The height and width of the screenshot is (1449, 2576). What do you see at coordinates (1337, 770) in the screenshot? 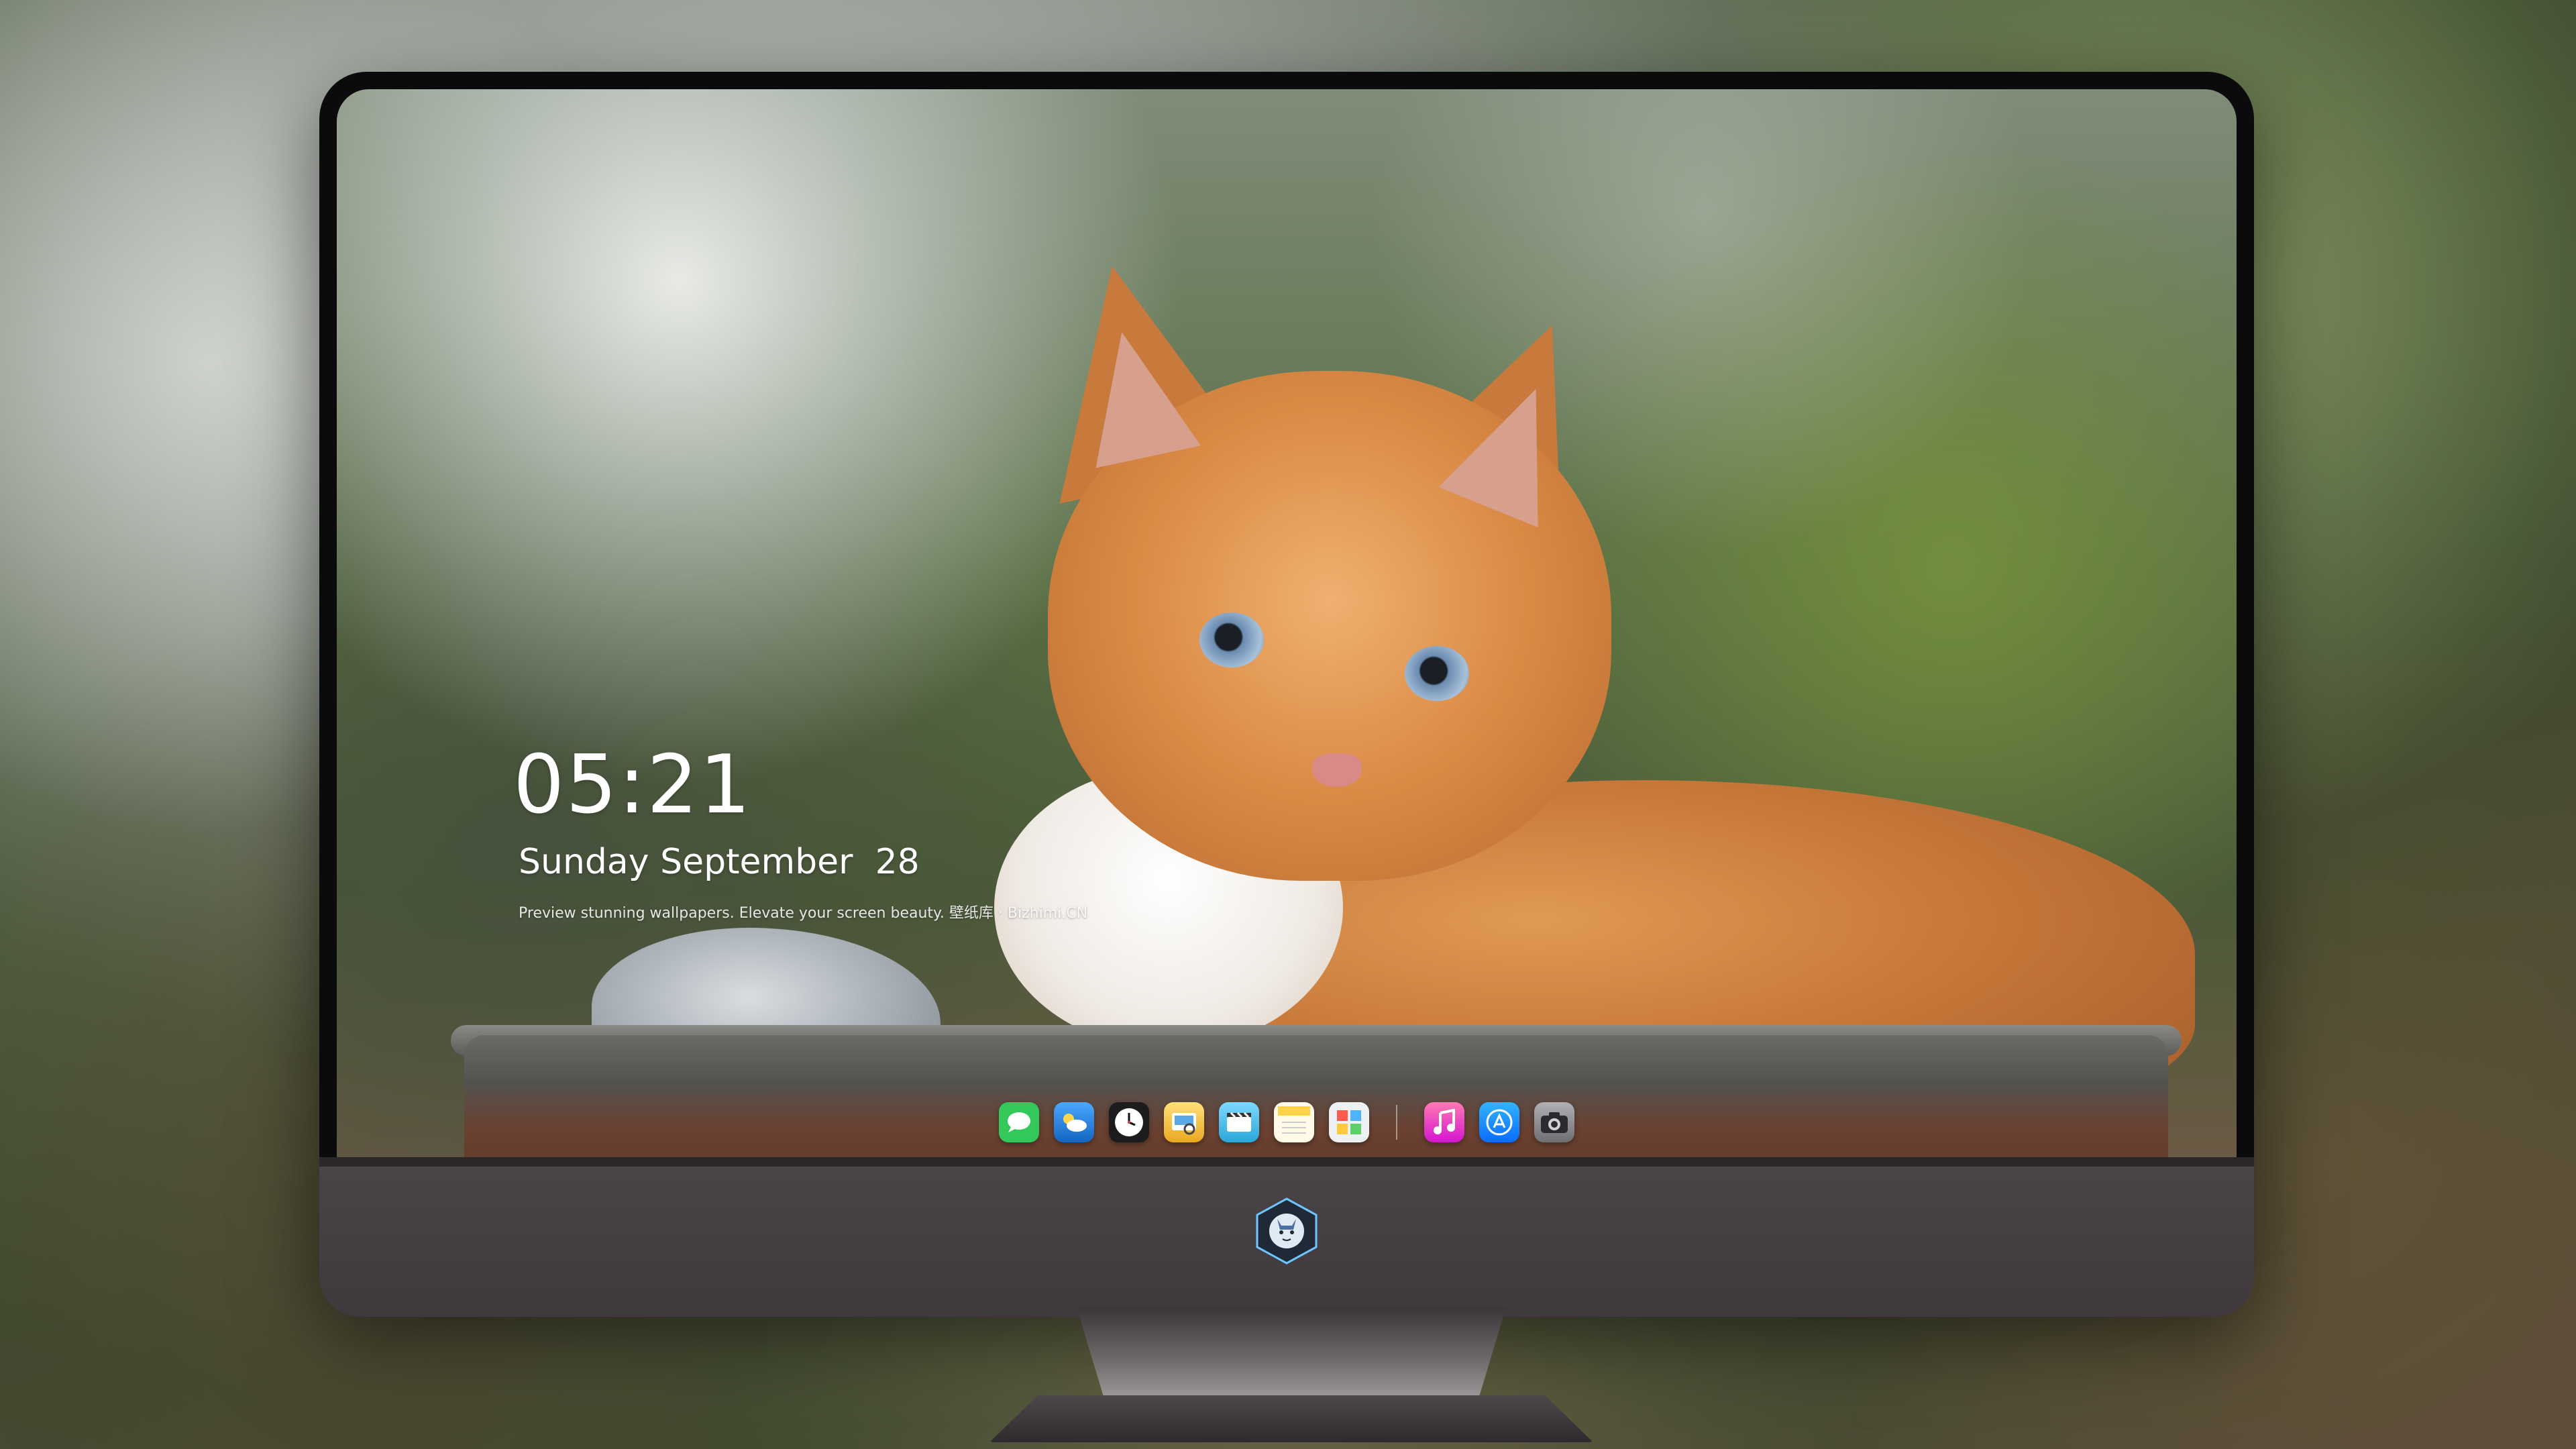
I see `kitten-nose` at bounding box center [1337, 770].